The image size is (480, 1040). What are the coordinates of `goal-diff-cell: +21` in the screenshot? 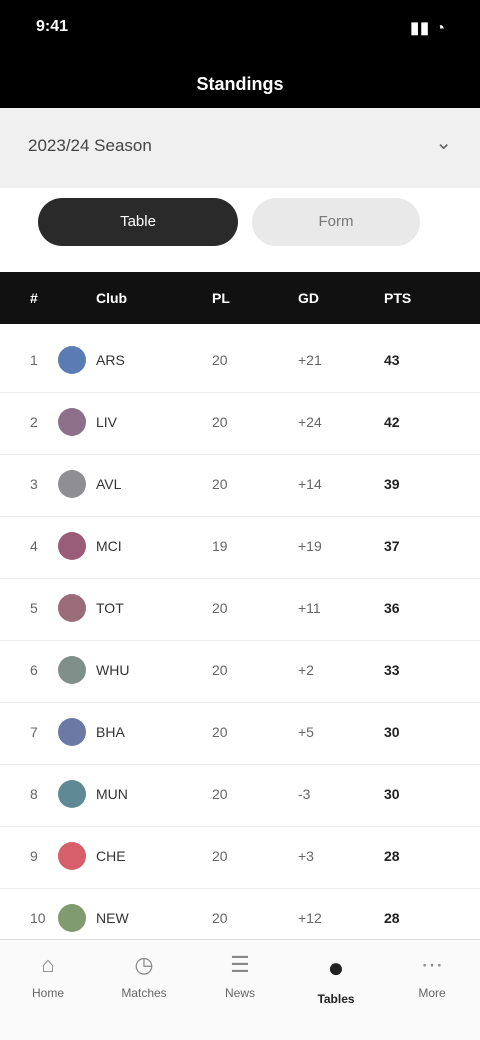 It's located at (310, 360).